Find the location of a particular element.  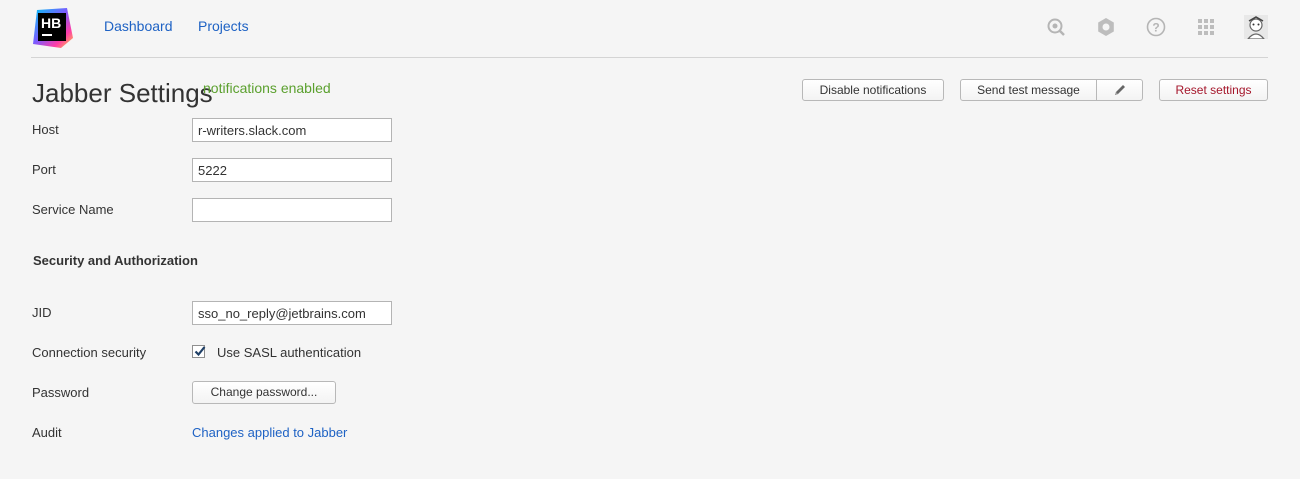

sasl-checkbox-label: Use SASL authentication is located at coordinates (289, 352).